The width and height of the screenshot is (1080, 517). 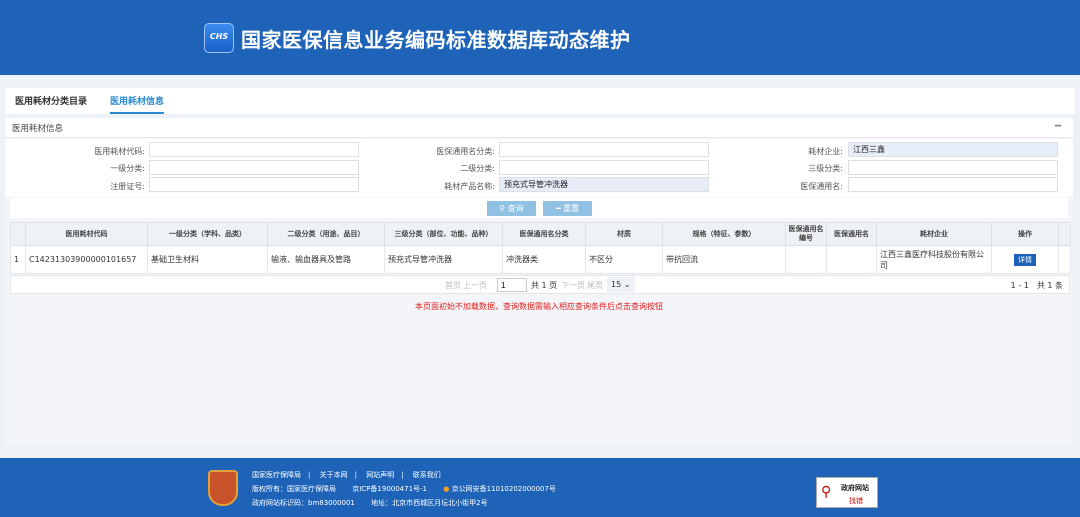 What do you see at coordinates (453, 285) in the screenshot?
I see `first-page-link: 首页` at bounding box center [453, 285].